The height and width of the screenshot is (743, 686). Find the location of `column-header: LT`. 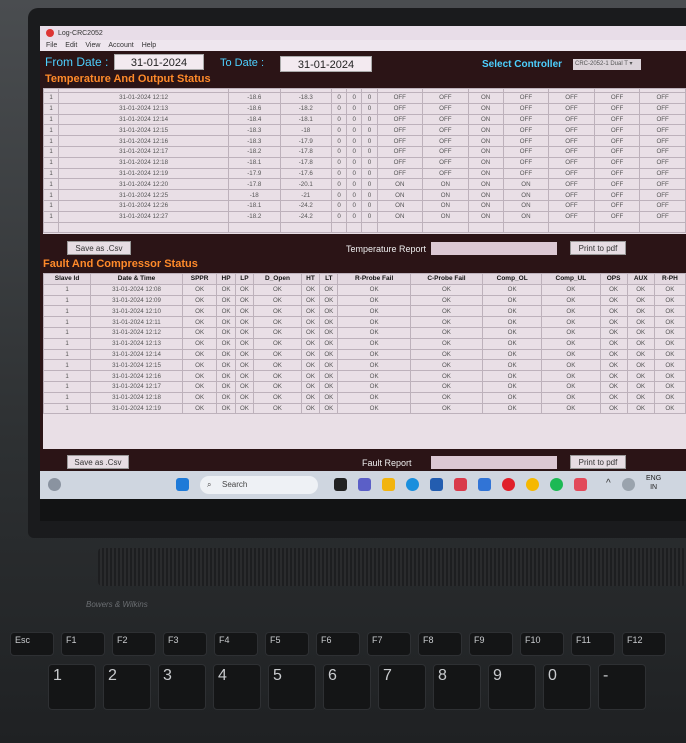

column-header: LT is located at coordinates (329, 279).